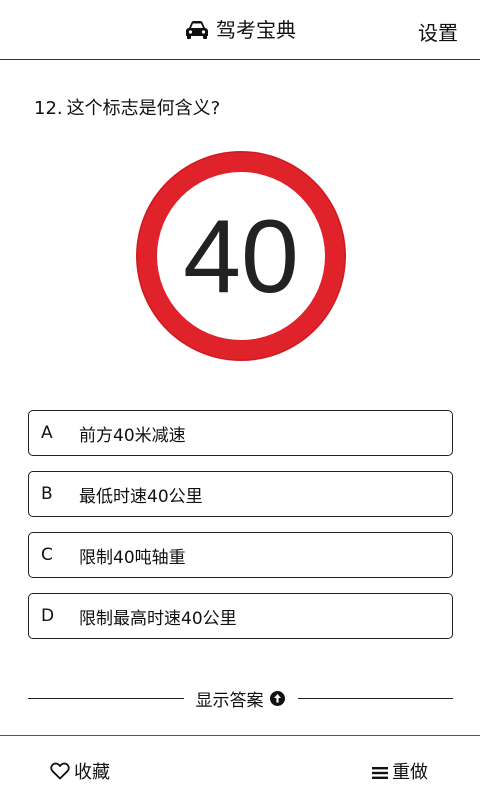  What do you see at coordinates (47, 494) in the screenshot?
I see `option-letter: B` at bounding box center [47, 494].